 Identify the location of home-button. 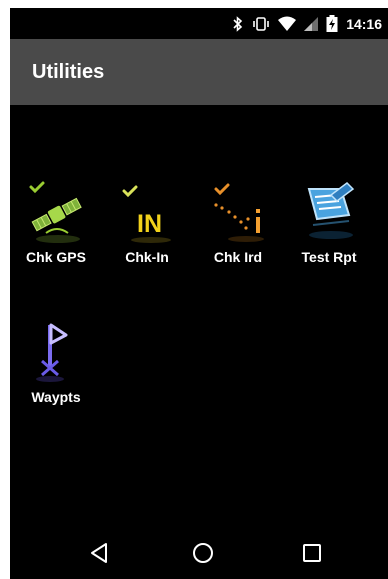
(203, 553).